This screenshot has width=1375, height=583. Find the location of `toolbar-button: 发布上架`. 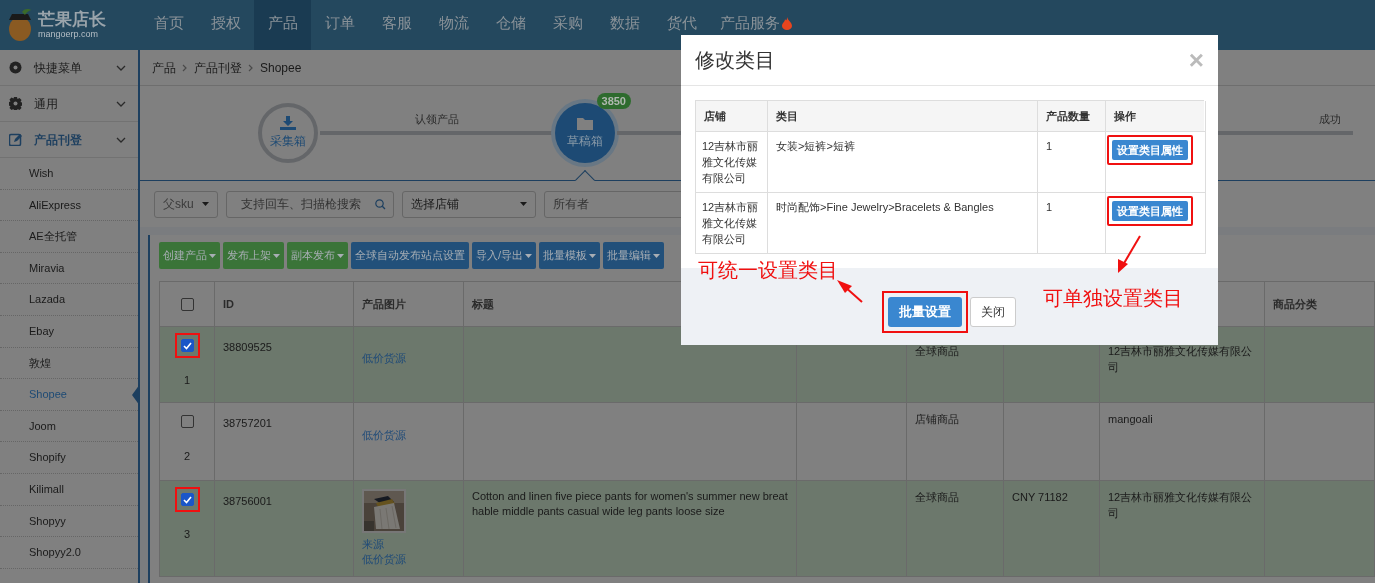

toolbar-button: 发布上架 is located at coordinates (253, 255).